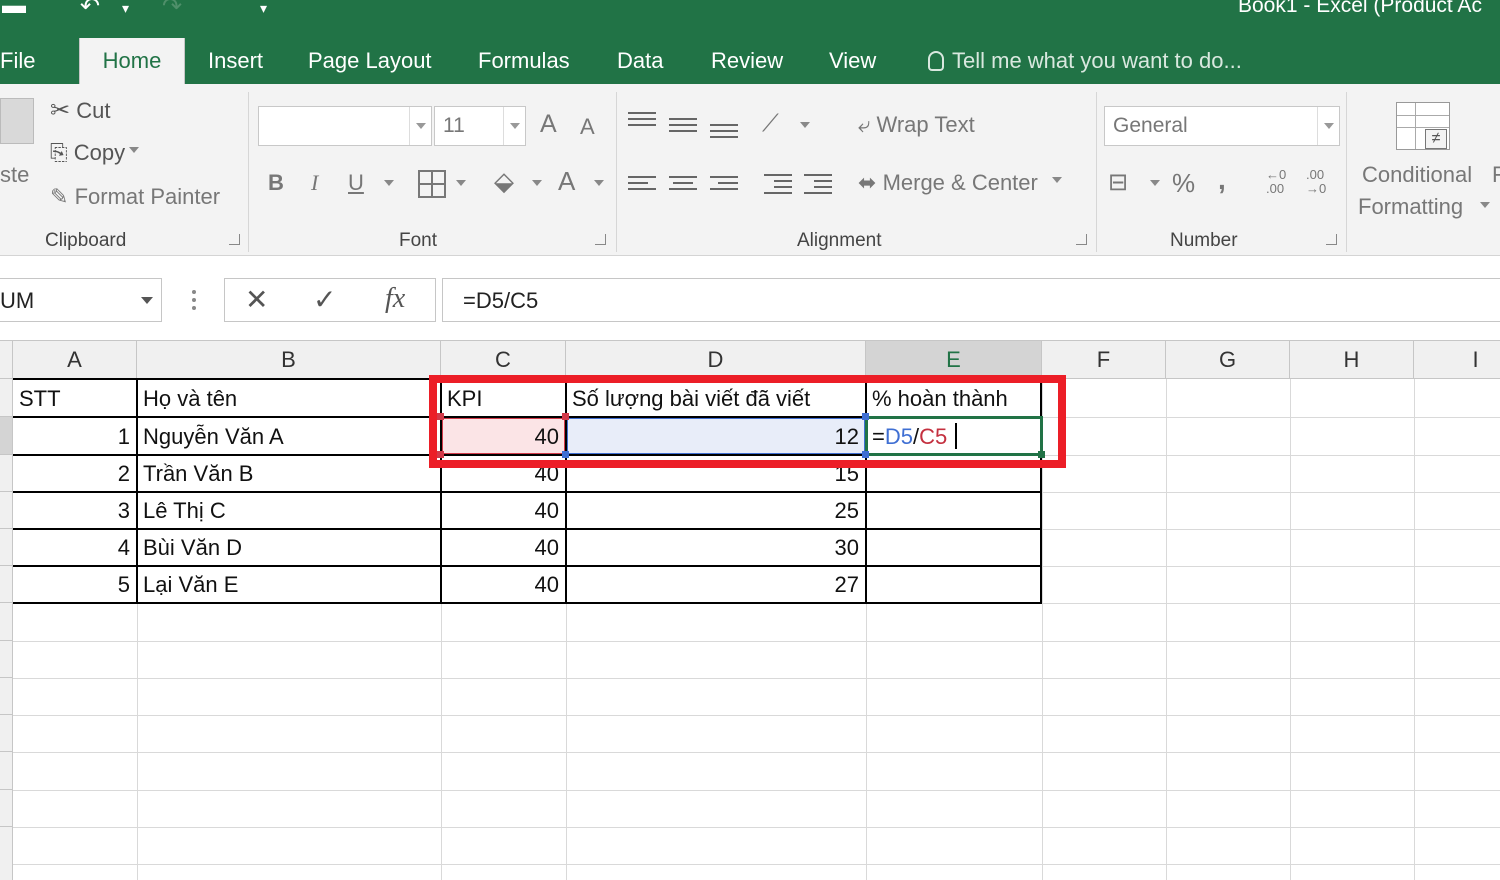 The width and height of the screenshot is (1500, 880). What do you see at coordinates (715, 584) in the screenshot?
I see `table-cell: 27` at bounding box center [715, 584].